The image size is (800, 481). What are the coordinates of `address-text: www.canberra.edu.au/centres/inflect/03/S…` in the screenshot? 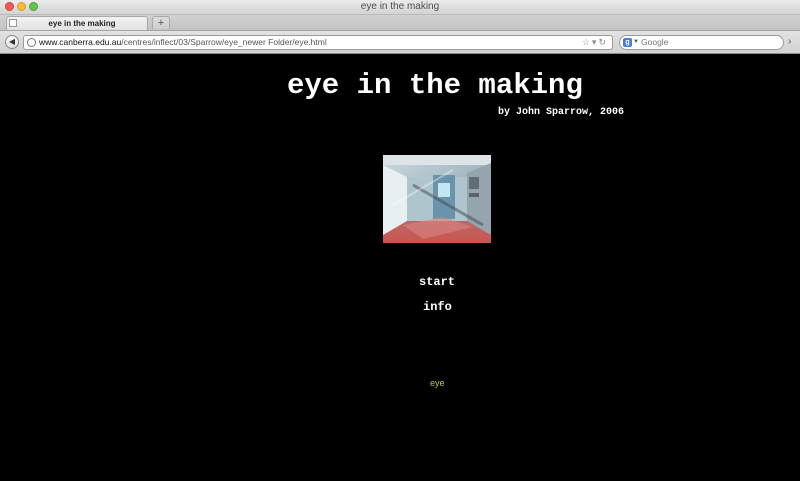 It's located at (183, 42).